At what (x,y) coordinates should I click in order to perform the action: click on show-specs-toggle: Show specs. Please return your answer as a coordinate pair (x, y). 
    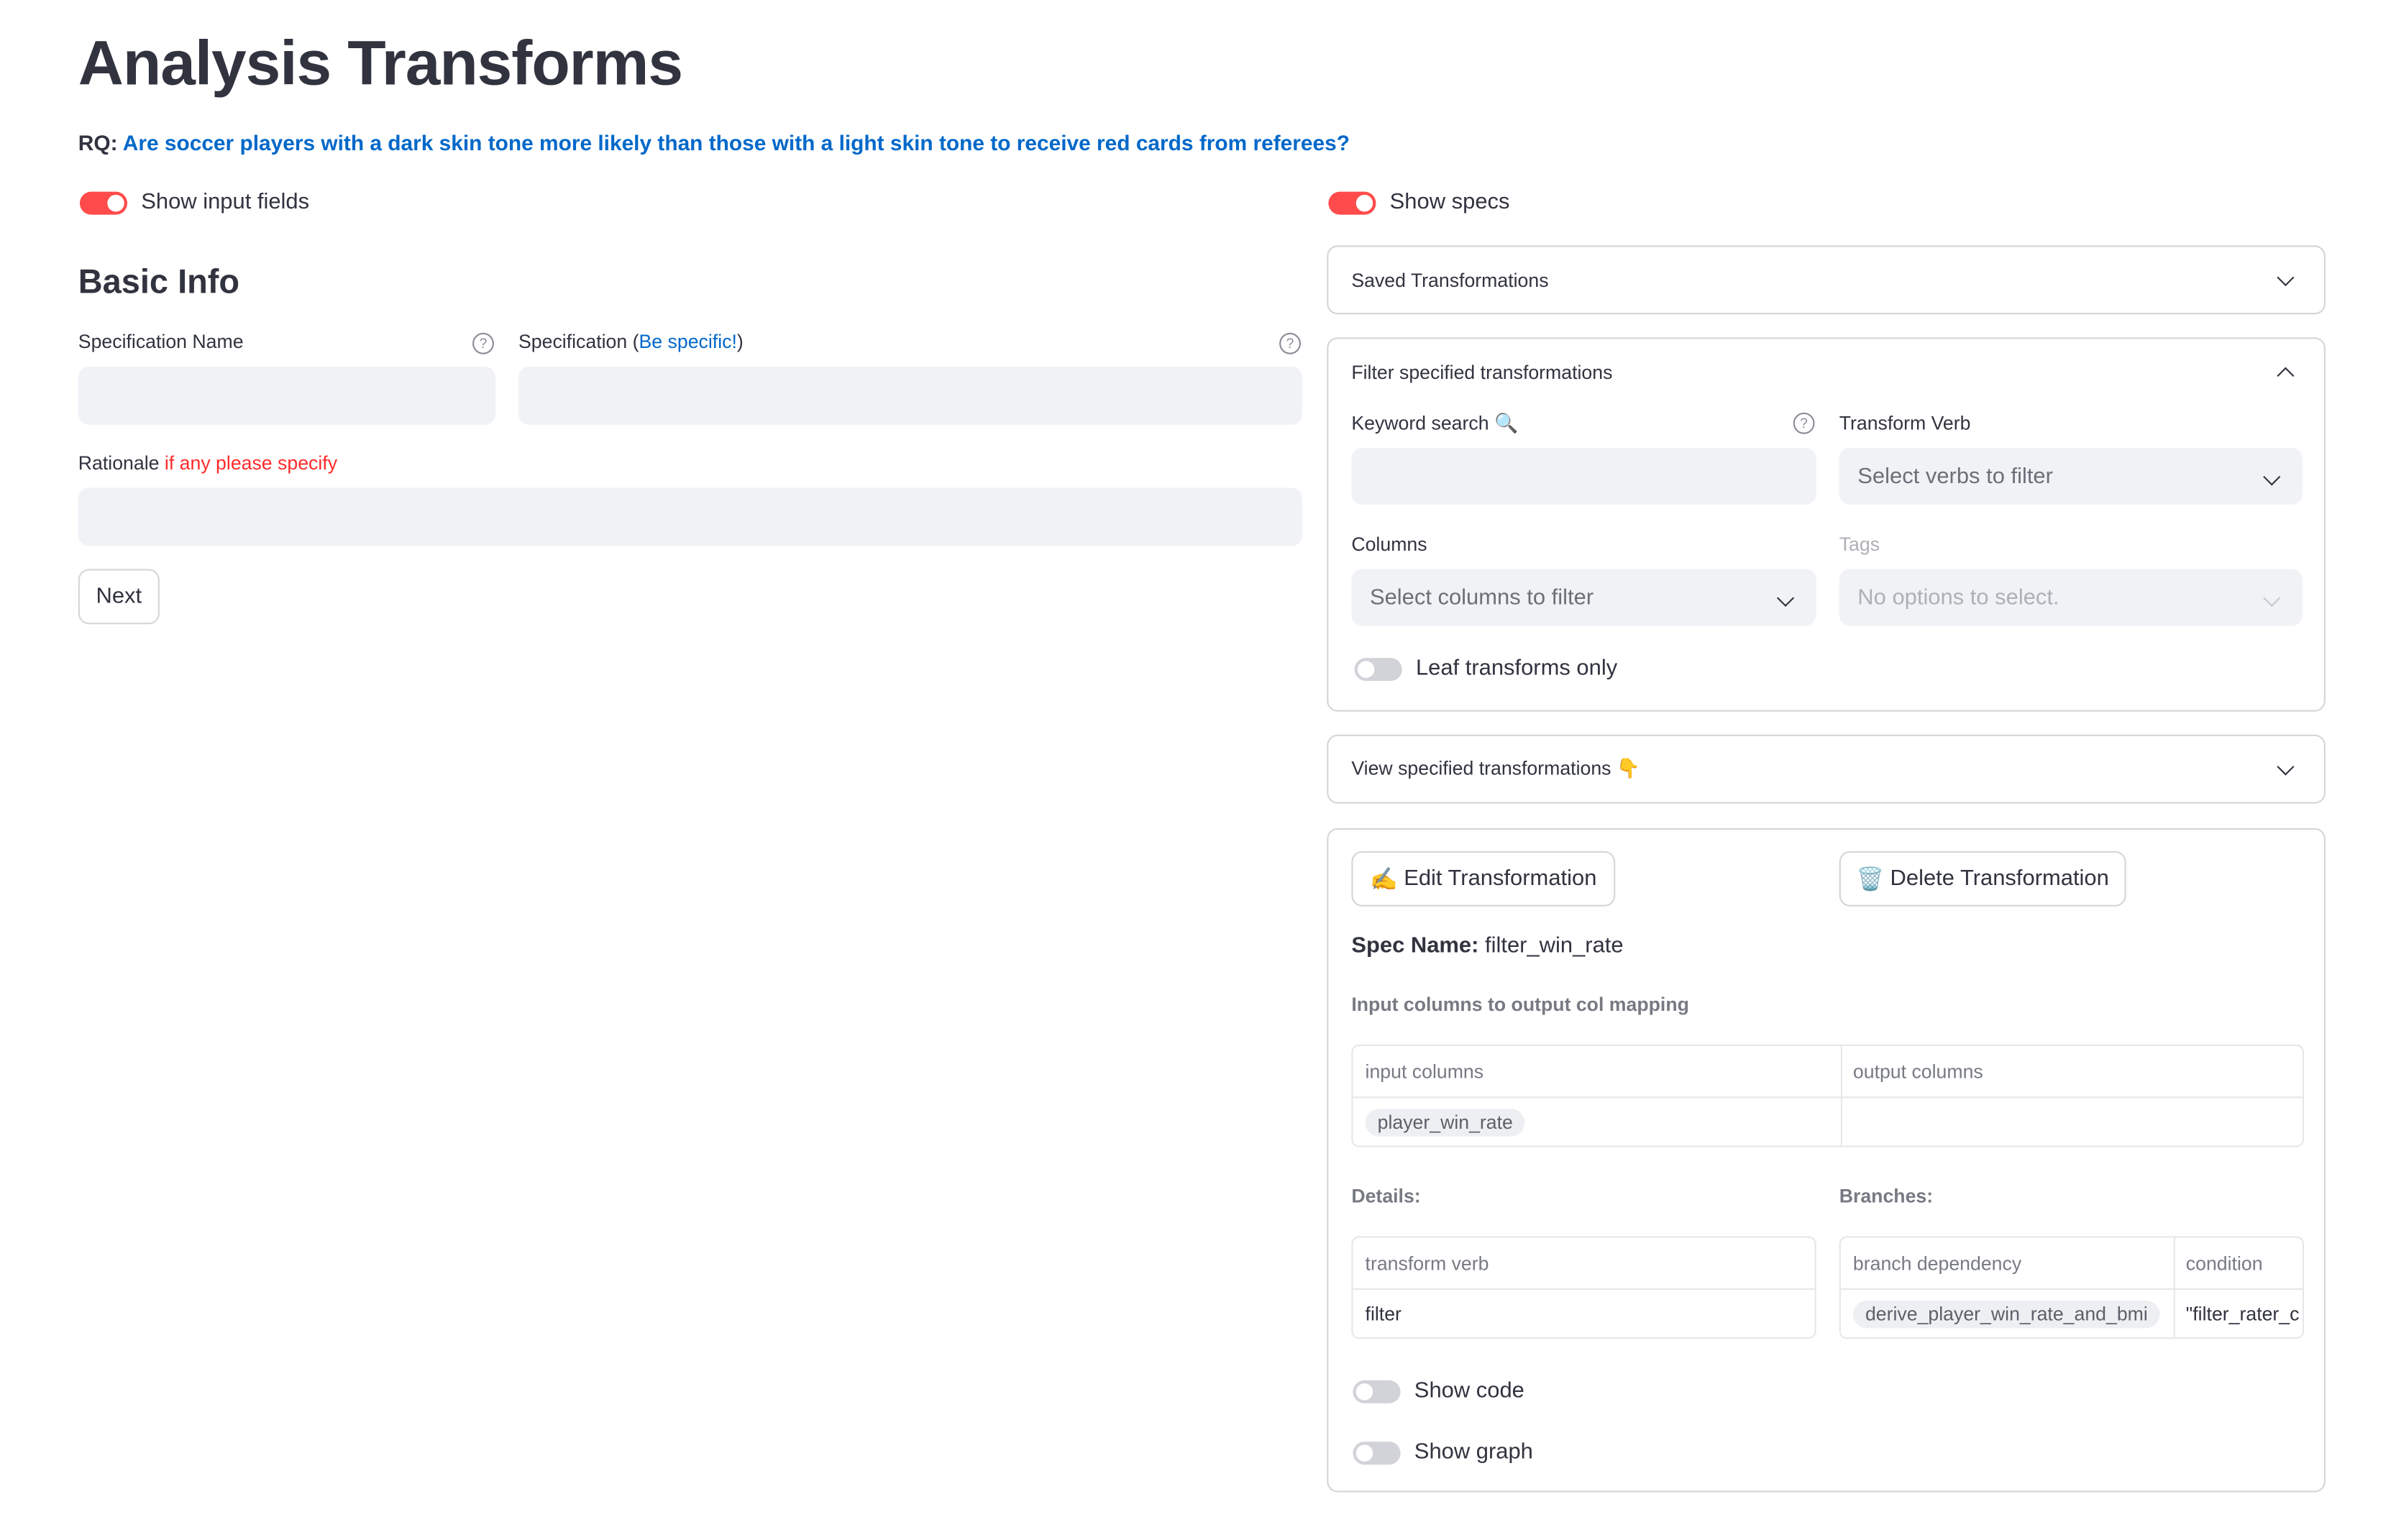
    Looking at the image, I should click on (1418, 203).